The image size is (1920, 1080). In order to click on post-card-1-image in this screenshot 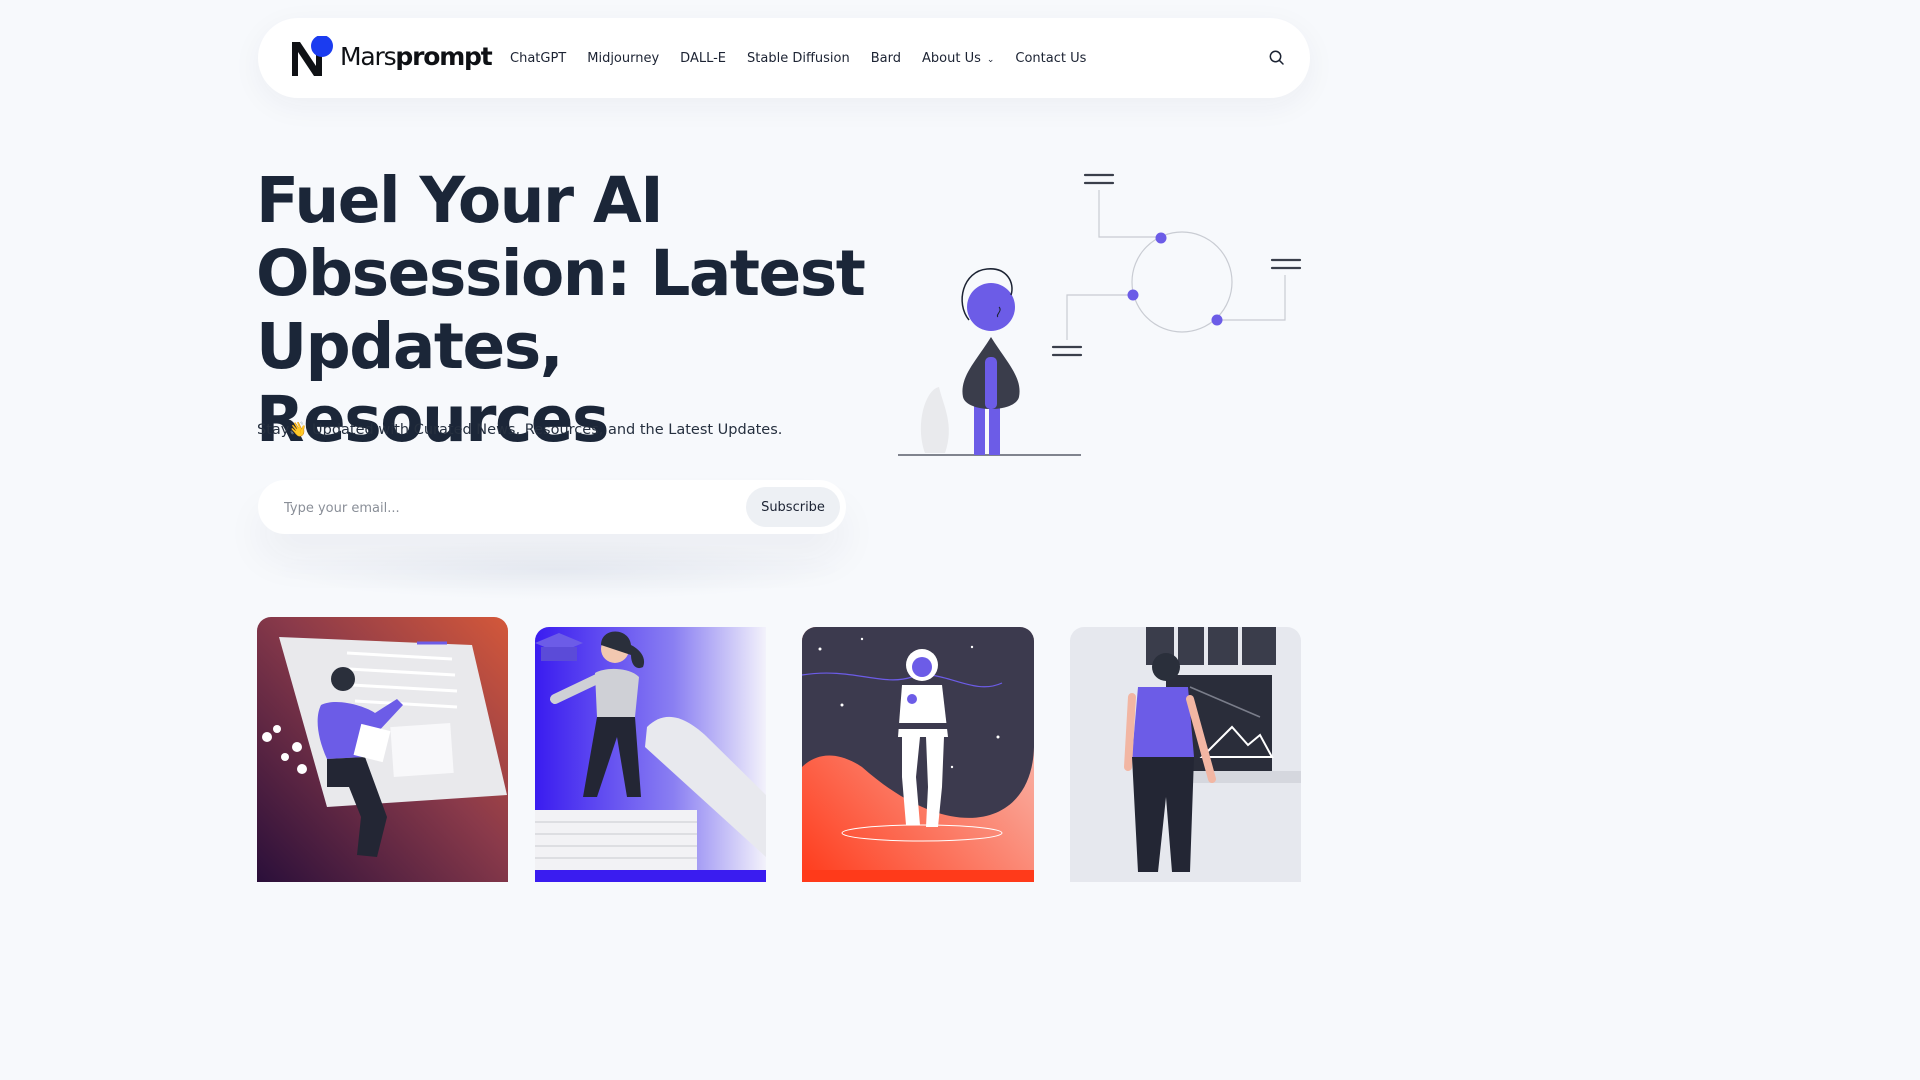, I will do `click(382, 749)`.